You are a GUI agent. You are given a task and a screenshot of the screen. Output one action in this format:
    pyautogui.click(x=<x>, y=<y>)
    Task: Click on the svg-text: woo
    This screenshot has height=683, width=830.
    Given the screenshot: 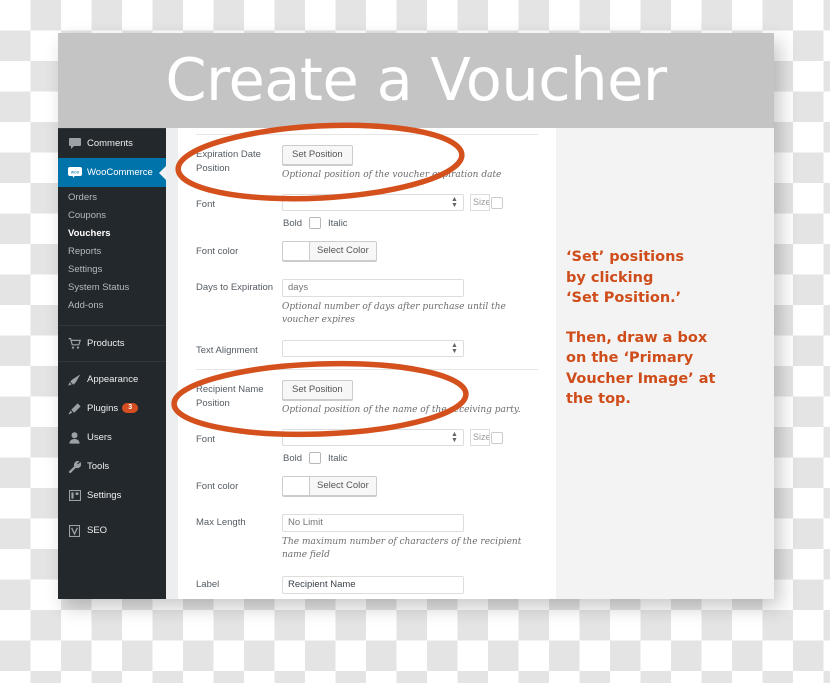 What is the action you would take?
    pyautogui.click(x=74, y=171)
    